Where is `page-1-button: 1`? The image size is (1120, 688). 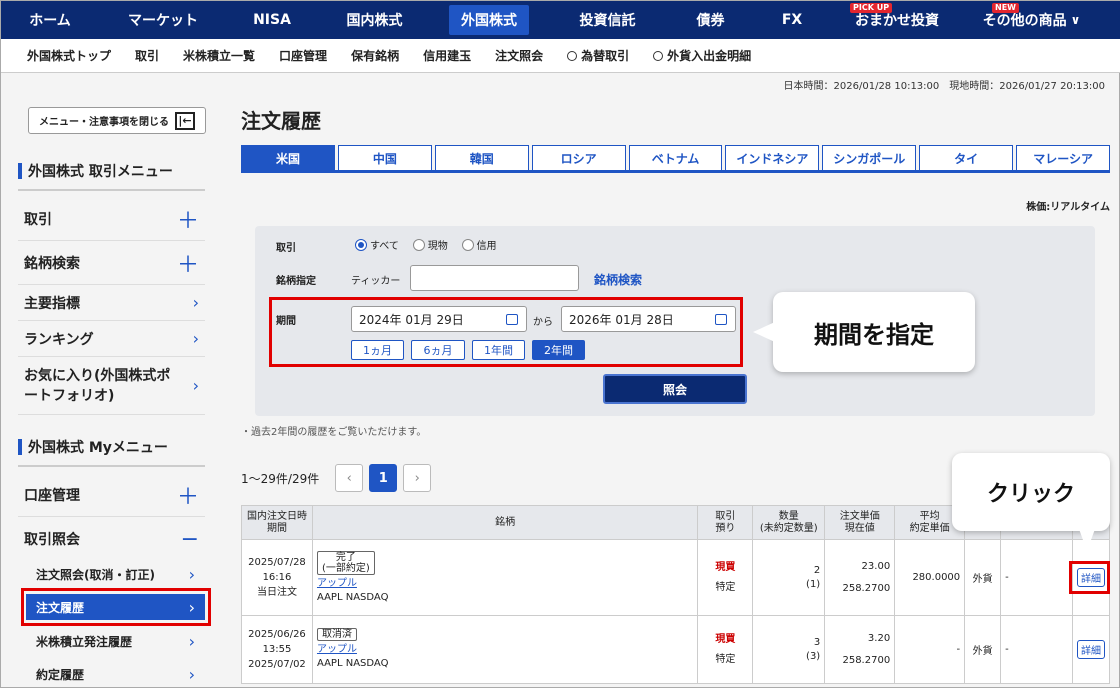 page-1-button: 1 is located at coordinates (383, 478).